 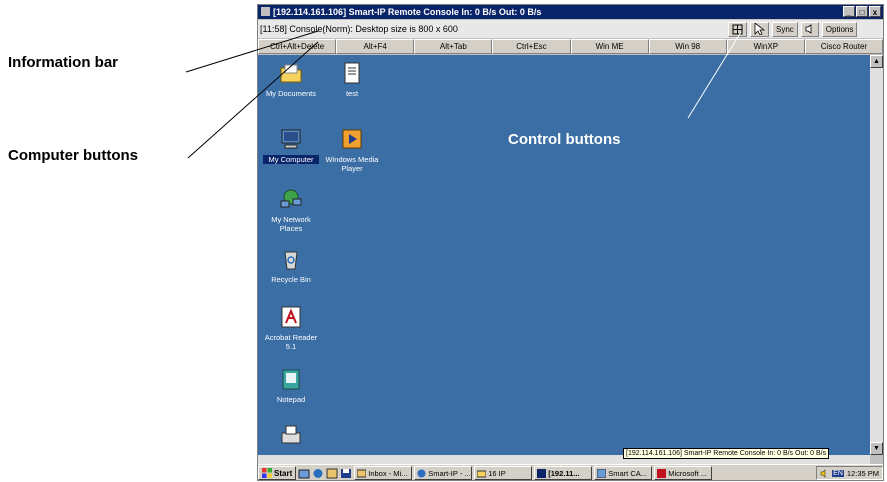 What do you see at coordinates (265, 11) in the screenshot?
I see `app-icon` at bounding box center [265, 11].